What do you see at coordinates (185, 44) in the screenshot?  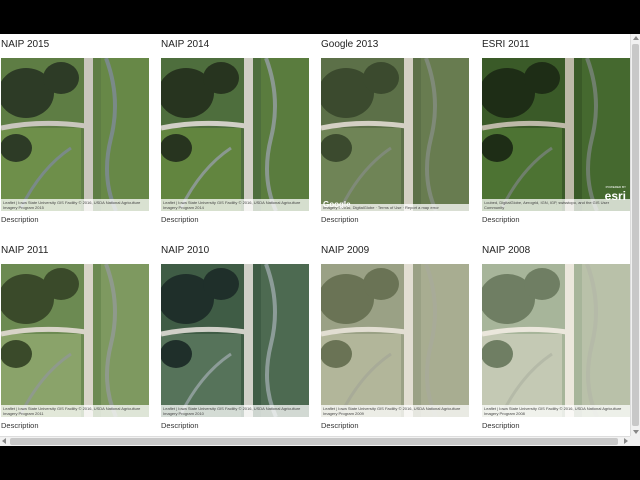 I see `imagery-title: NAIP 2014` at bounding box center [185, 44].